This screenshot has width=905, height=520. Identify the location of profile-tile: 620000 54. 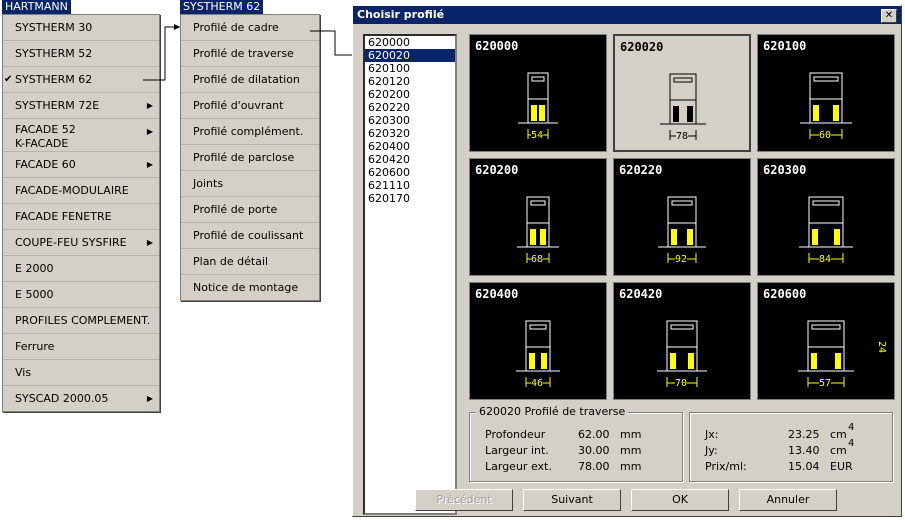
(538, 93).